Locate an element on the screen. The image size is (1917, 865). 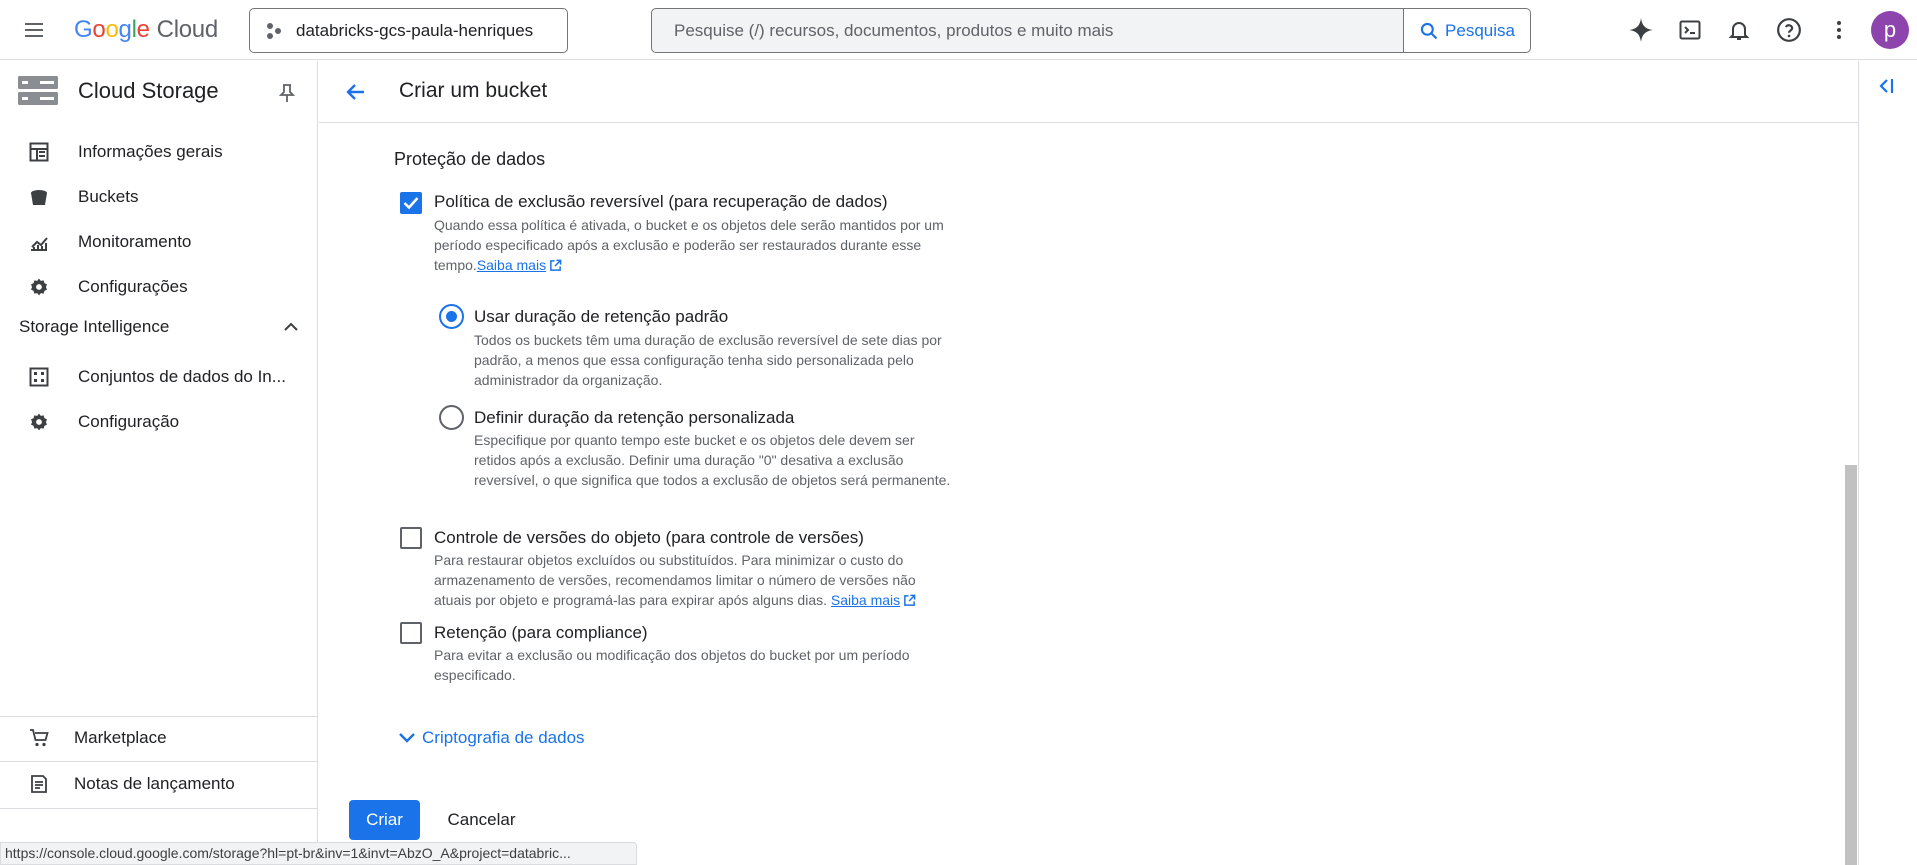
back-button is located at coordinates (356, 92).